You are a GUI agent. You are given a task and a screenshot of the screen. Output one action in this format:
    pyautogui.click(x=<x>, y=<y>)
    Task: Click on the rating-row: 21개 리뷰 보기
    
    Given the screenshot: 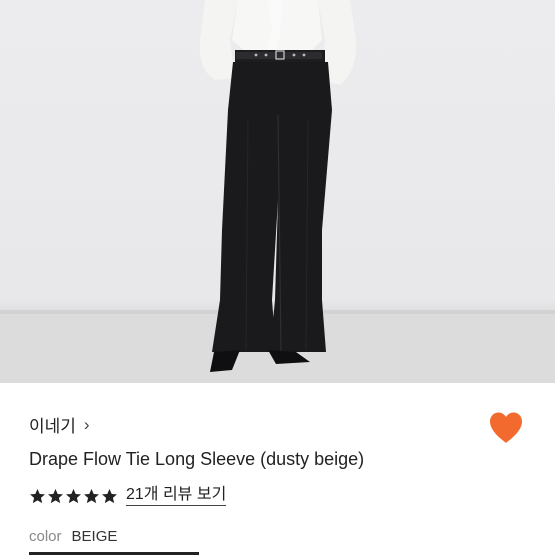 What is the action you would take?
    pyautogui.click(x=128, y=496)
    